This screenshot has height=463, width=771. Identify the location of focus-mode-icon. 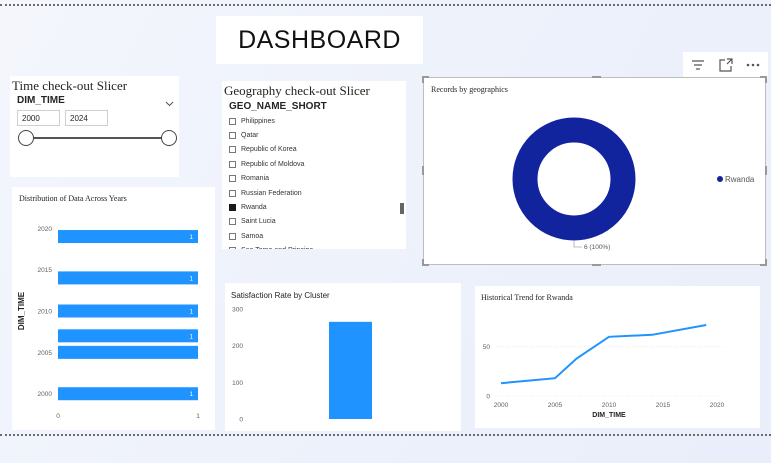
(726, 65).